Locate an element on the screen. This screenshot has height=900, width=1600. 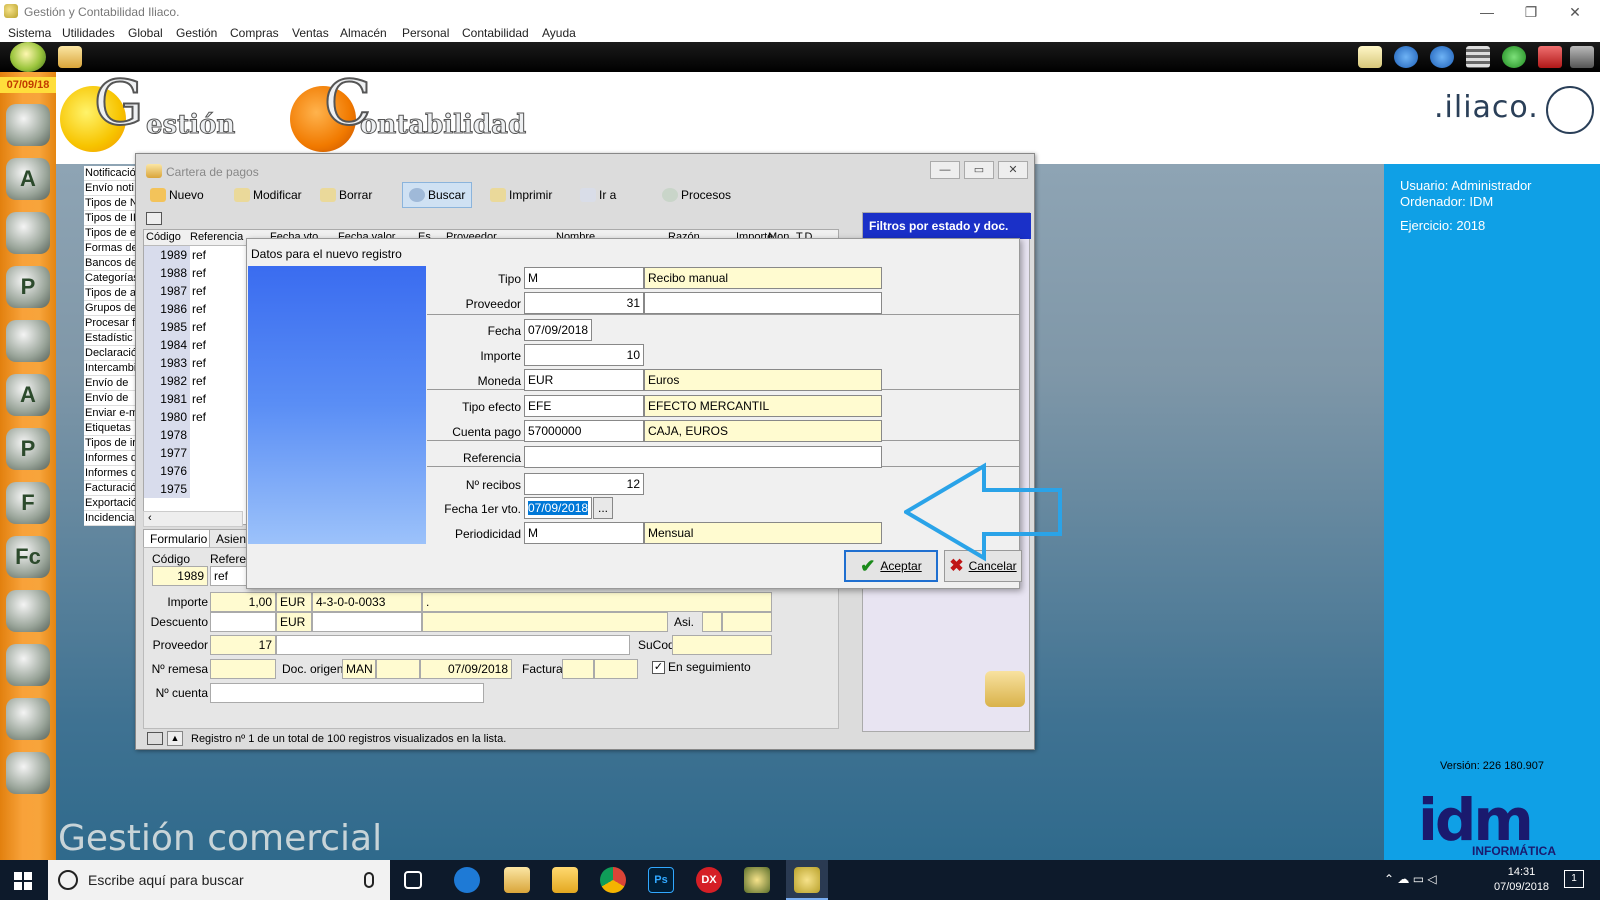
person-p-icon: P is located at coordinates (28, 287).